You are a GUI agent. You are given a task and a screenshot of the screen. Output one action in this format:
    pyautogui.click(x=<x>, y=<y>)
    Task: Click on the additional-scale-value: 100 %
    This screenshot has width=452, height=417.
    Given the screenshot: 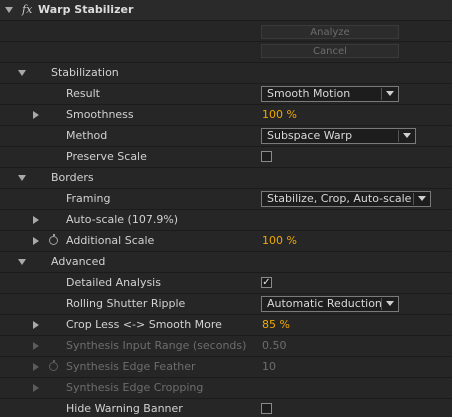 What is the action you would take?
    pyautogui.click(x=279, y=240)
    